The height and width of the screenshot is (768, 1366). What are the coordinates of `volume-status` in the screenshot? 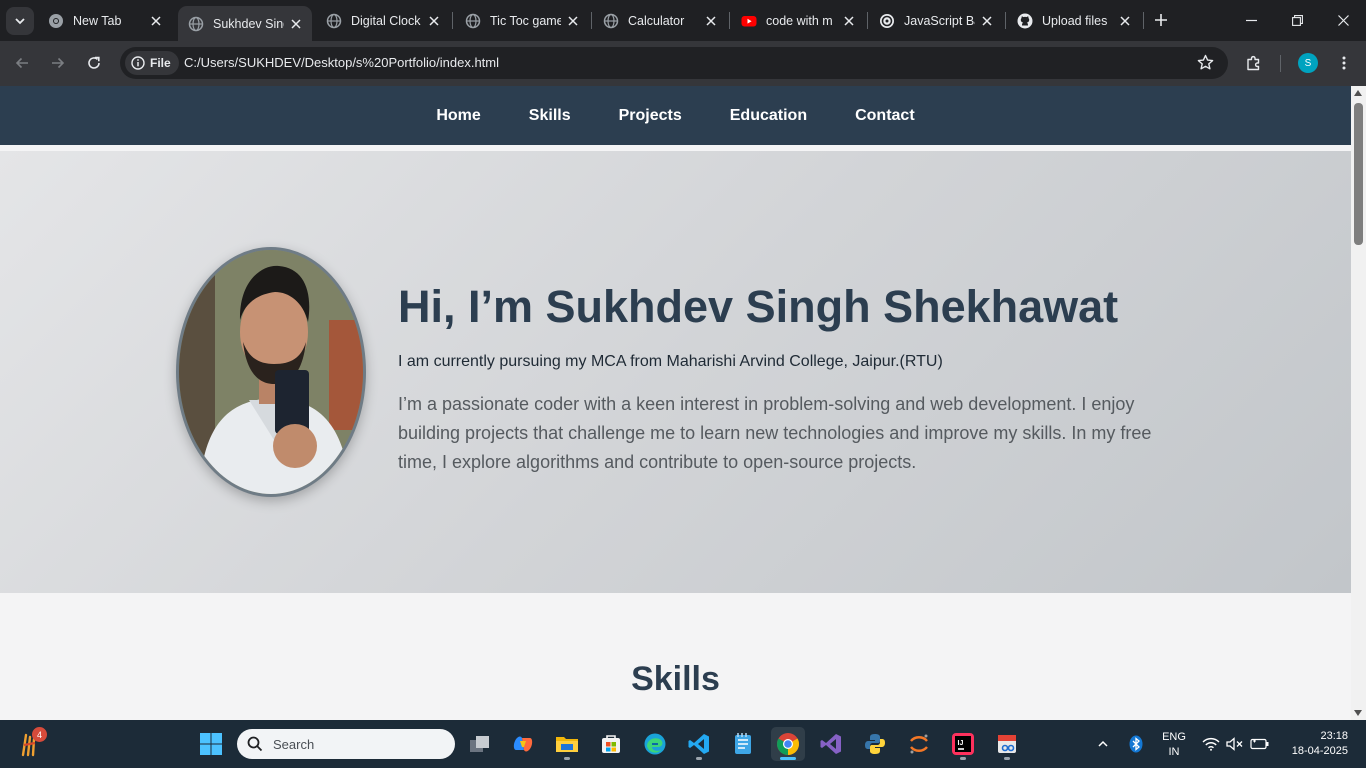 It's located at (1235, 744).